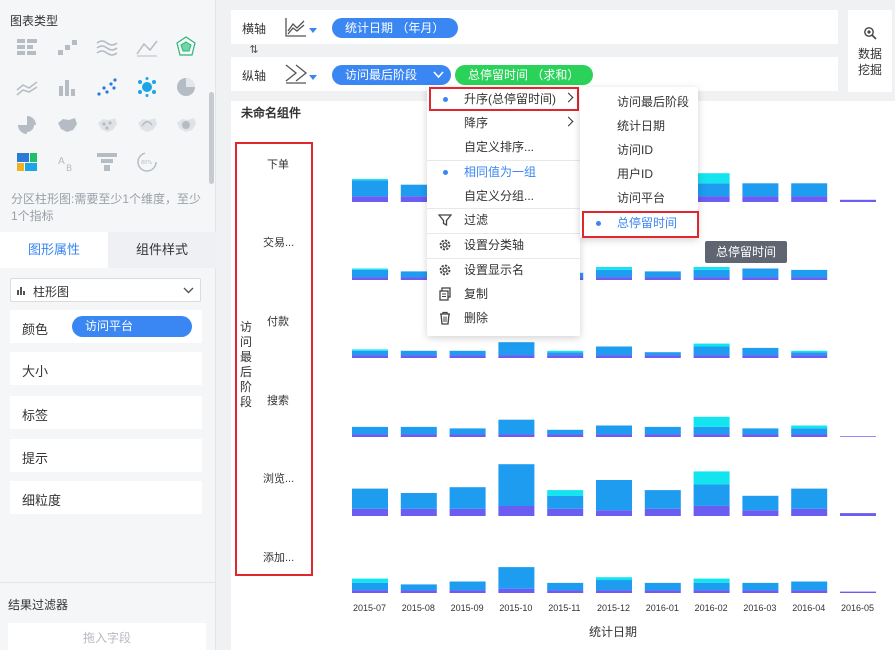 The width and height of the screenshot is (895, 650). Describe the element at coordinates (503, 172) in the screenshot. I see `menu-item-group-same: 相同值为一组` at that location.